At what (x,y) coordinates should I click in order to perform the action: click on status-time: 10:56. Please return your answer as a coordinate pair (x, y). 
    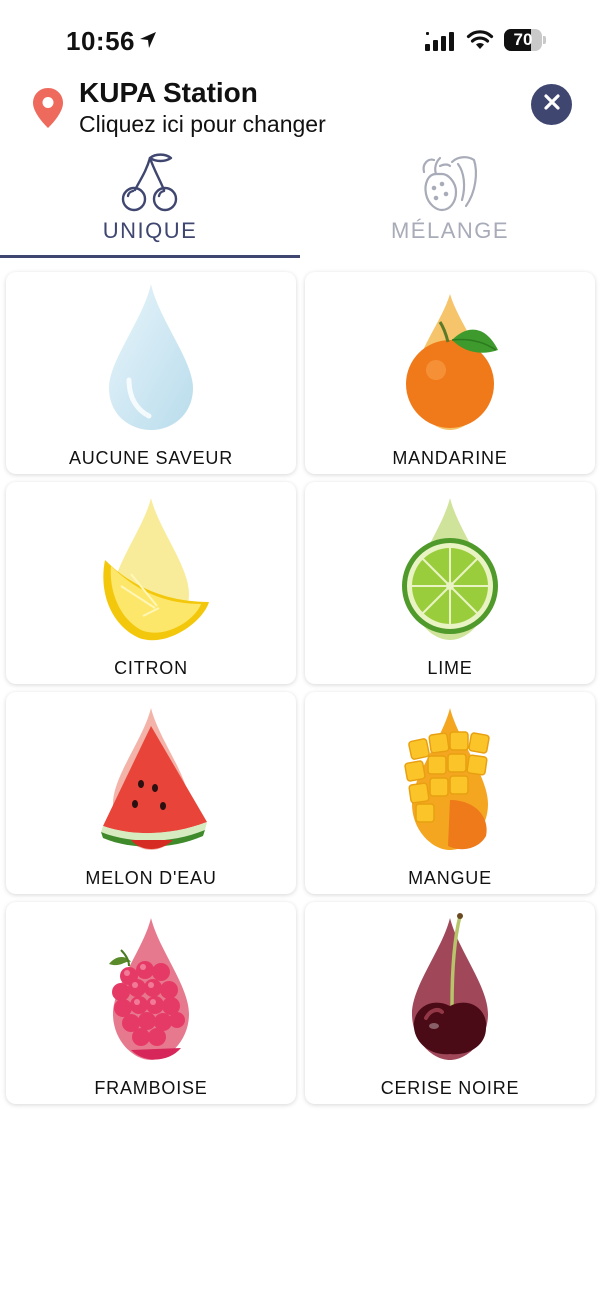
    Looking at the image, I should click on (100, 41).